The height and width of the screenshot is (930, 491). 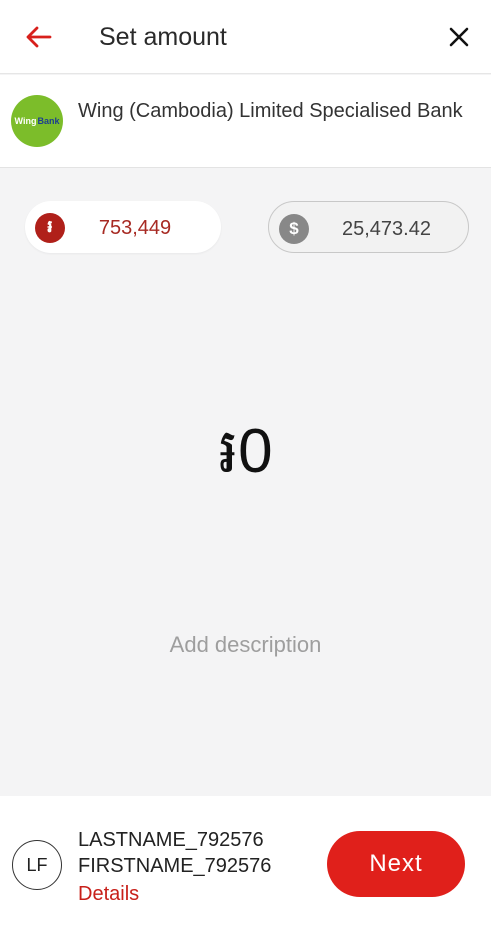 What do you see at coordinates (174, 853) in the screenshot?
I see `recipient-name: LASTNAME_792576 FIRSTNAME_792576` at bounding box center [174, 853].